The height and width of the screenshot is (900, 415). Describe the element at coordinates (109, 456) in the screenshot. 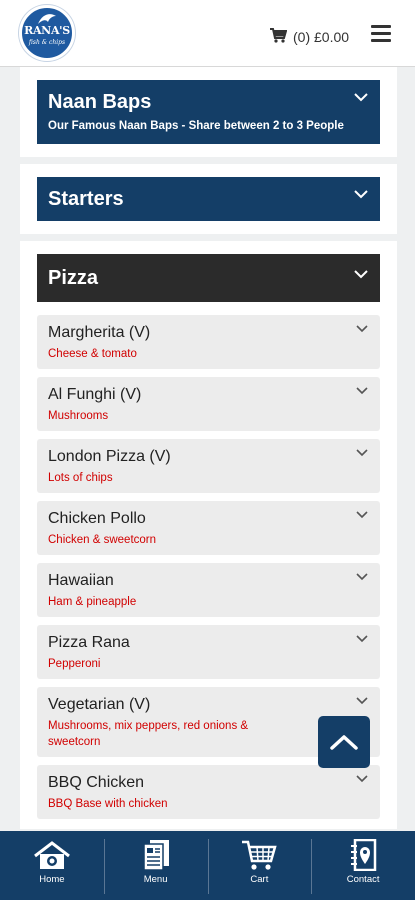

I see `item-name: London Pizza (V)` at that location.